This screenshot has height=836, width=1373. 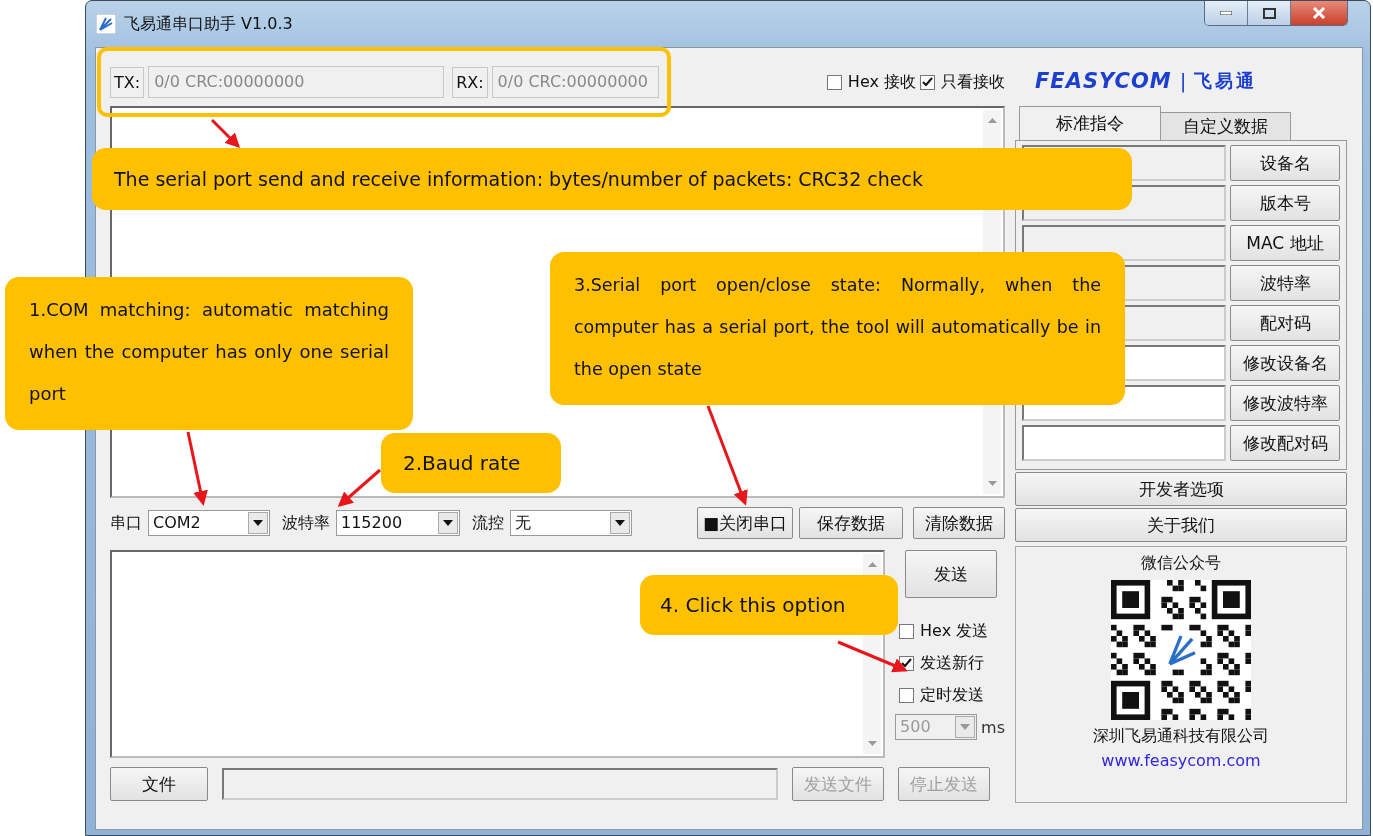 What do you see at coordinates (306, 523) in the screenshot?
I see `setting-label: 波特率` at bounding box center [306, 523].